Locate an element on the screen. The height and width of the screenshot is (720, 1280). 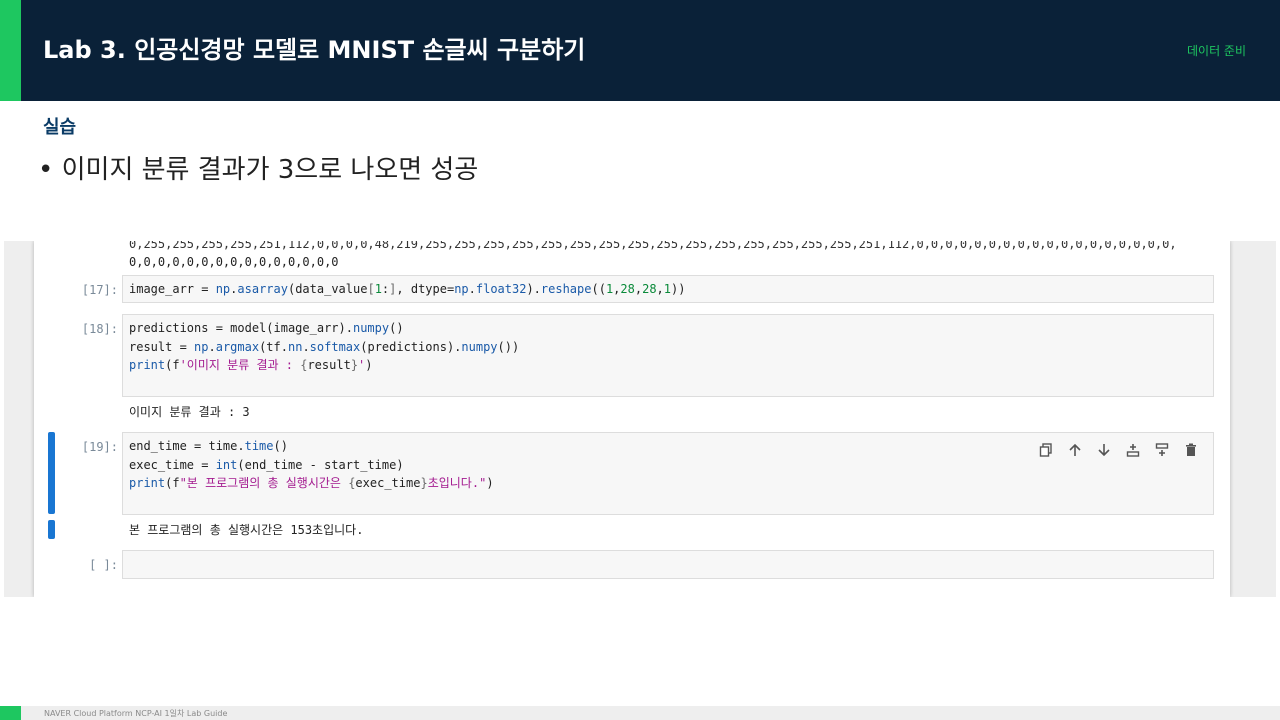
selected-cell-indicator is located at coordinates (51, 473).